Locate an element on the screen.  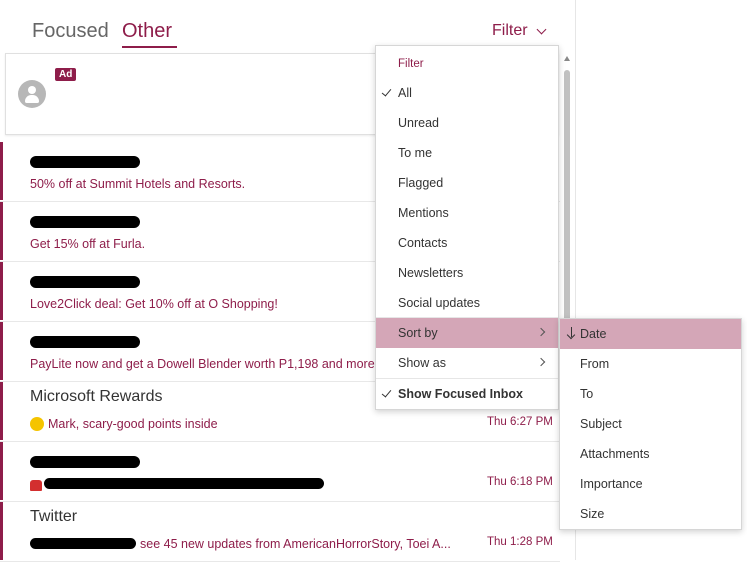
filter-item-unread: Unread is located at coordinates (467, 123).